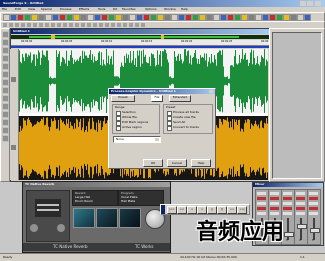 This screenshot has width=325, height=261. What do you see at coordinates (129, 9) in the screenshot?
I see `menu-item-favorites: Favorites` at bounding box center [129, 9].